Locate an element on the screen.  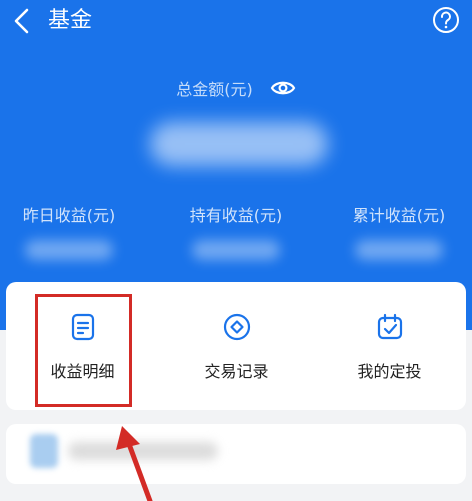
action-label: 交易记录 is located at coordinates (236, 371).